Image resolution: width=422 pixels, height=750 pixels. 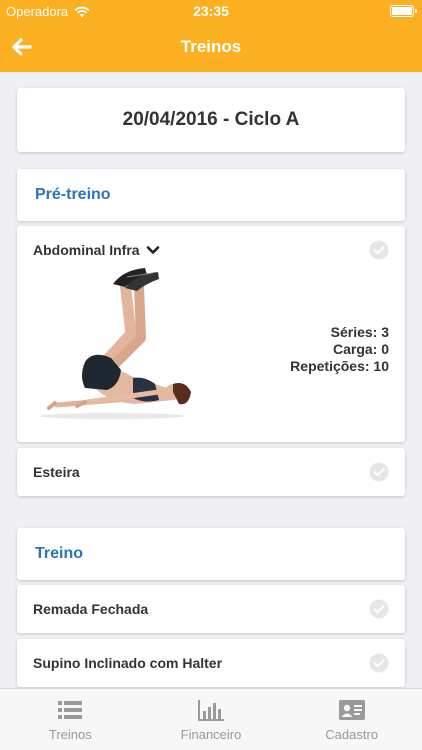 I want to click on status-bar: Operadora 23:35, so click(x=211, y=11).